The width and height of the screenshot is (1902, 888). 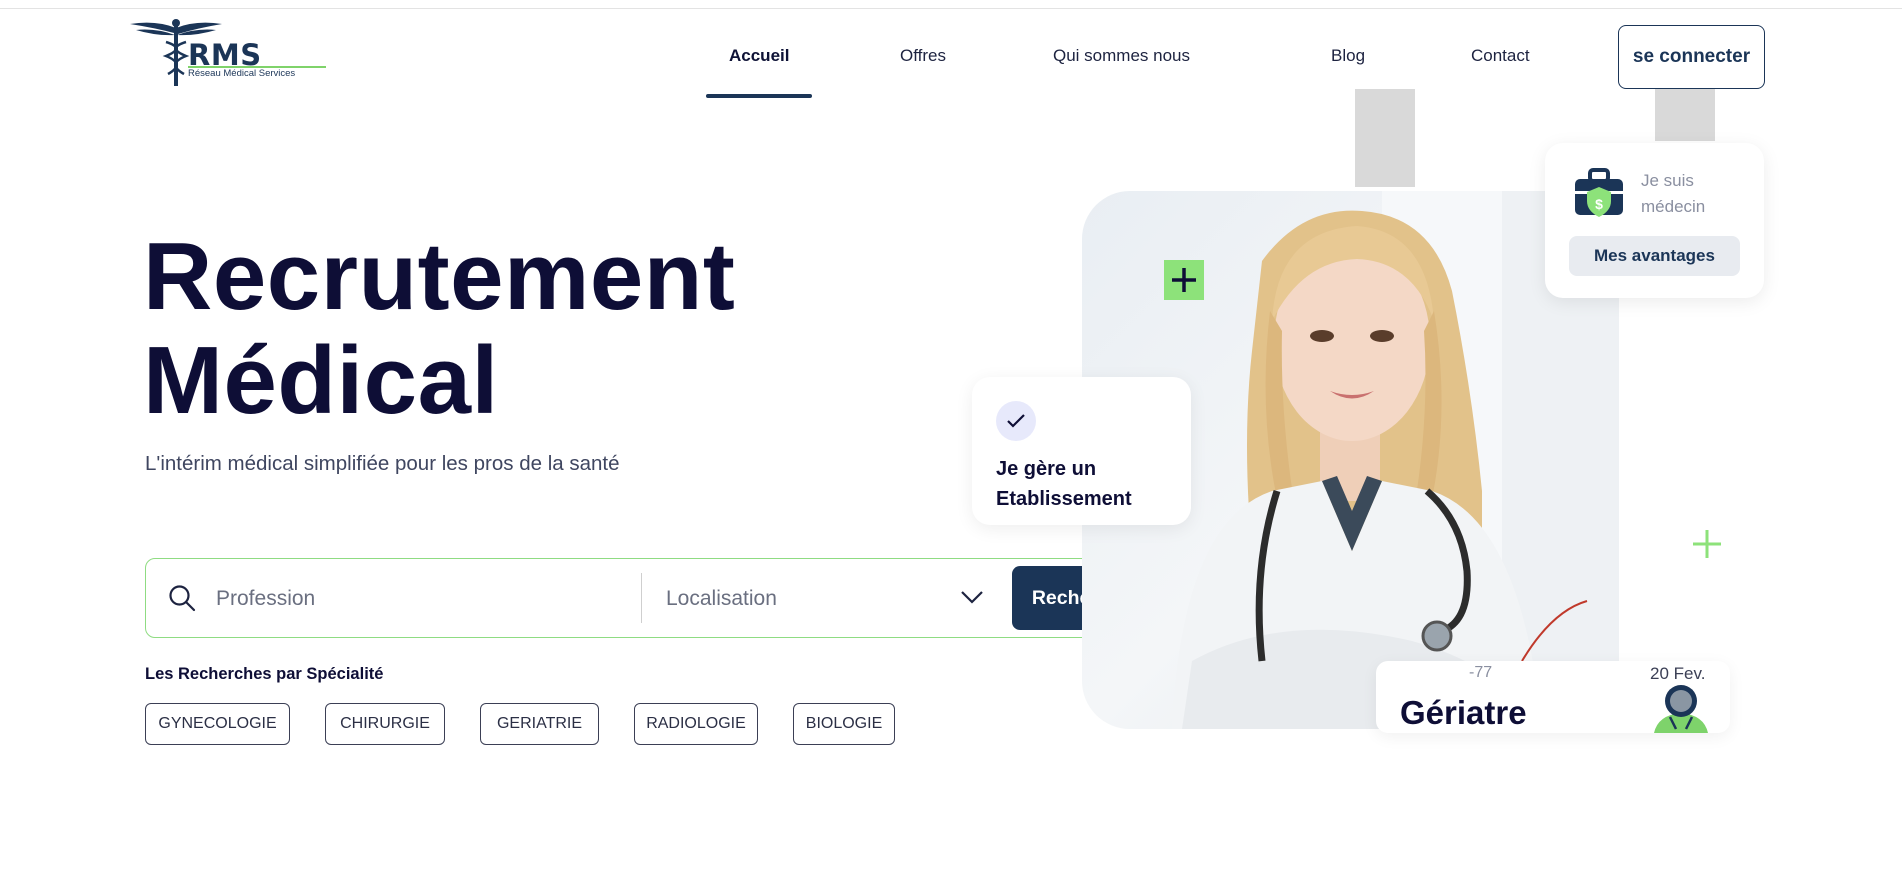 I want to click on search-icon, so click(x=182, y=598).